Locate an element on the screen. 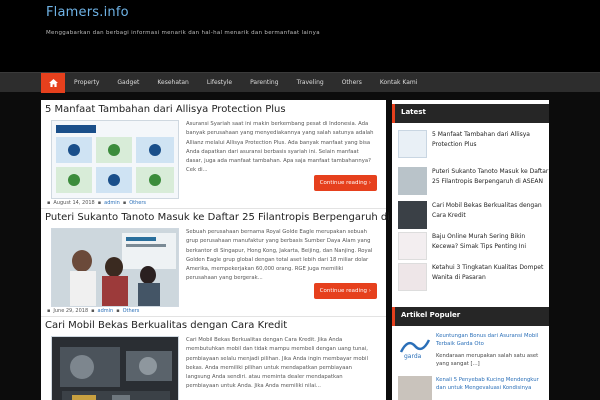 Image resolution: width=600 pixels, height=400 pixels. popular-thumbnail: garda is located at coordinates (415, 346).